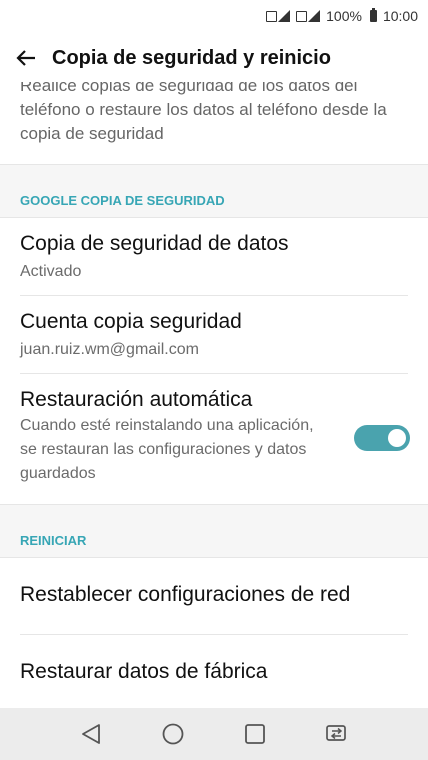  Describe the element at coordinates (382, 438) in the screenshot. I see `auto-restore-toggle` at that location.